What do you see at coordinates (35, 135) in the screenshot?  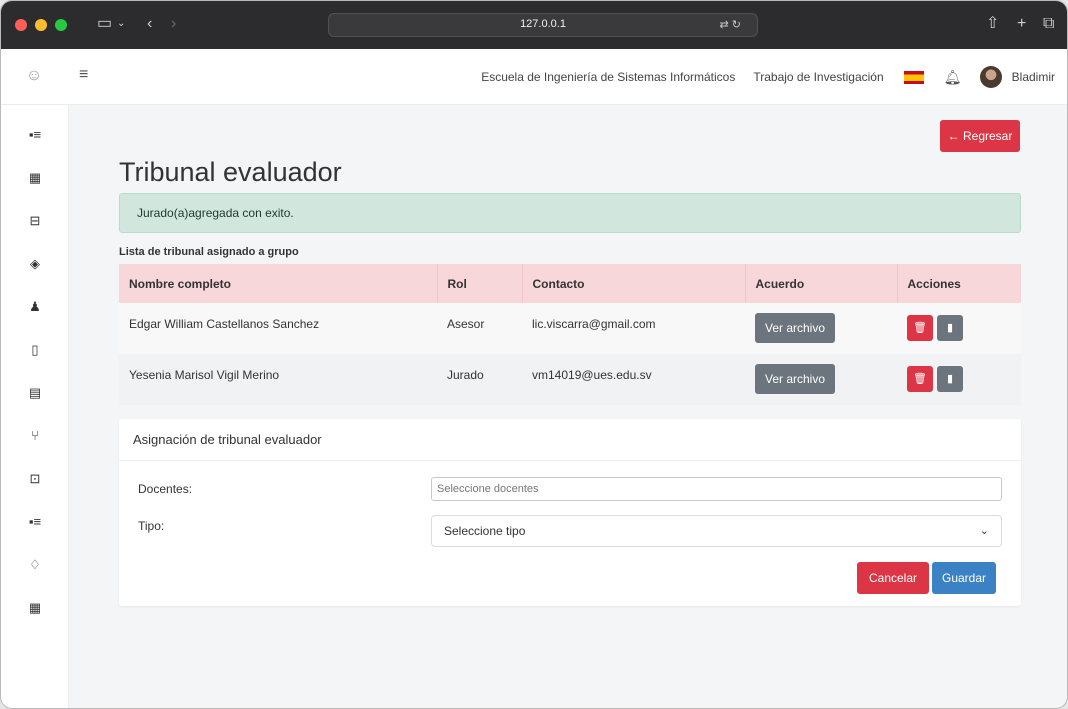 I see `user-list-icon: ▪≡` at bounding box center [35, 135].